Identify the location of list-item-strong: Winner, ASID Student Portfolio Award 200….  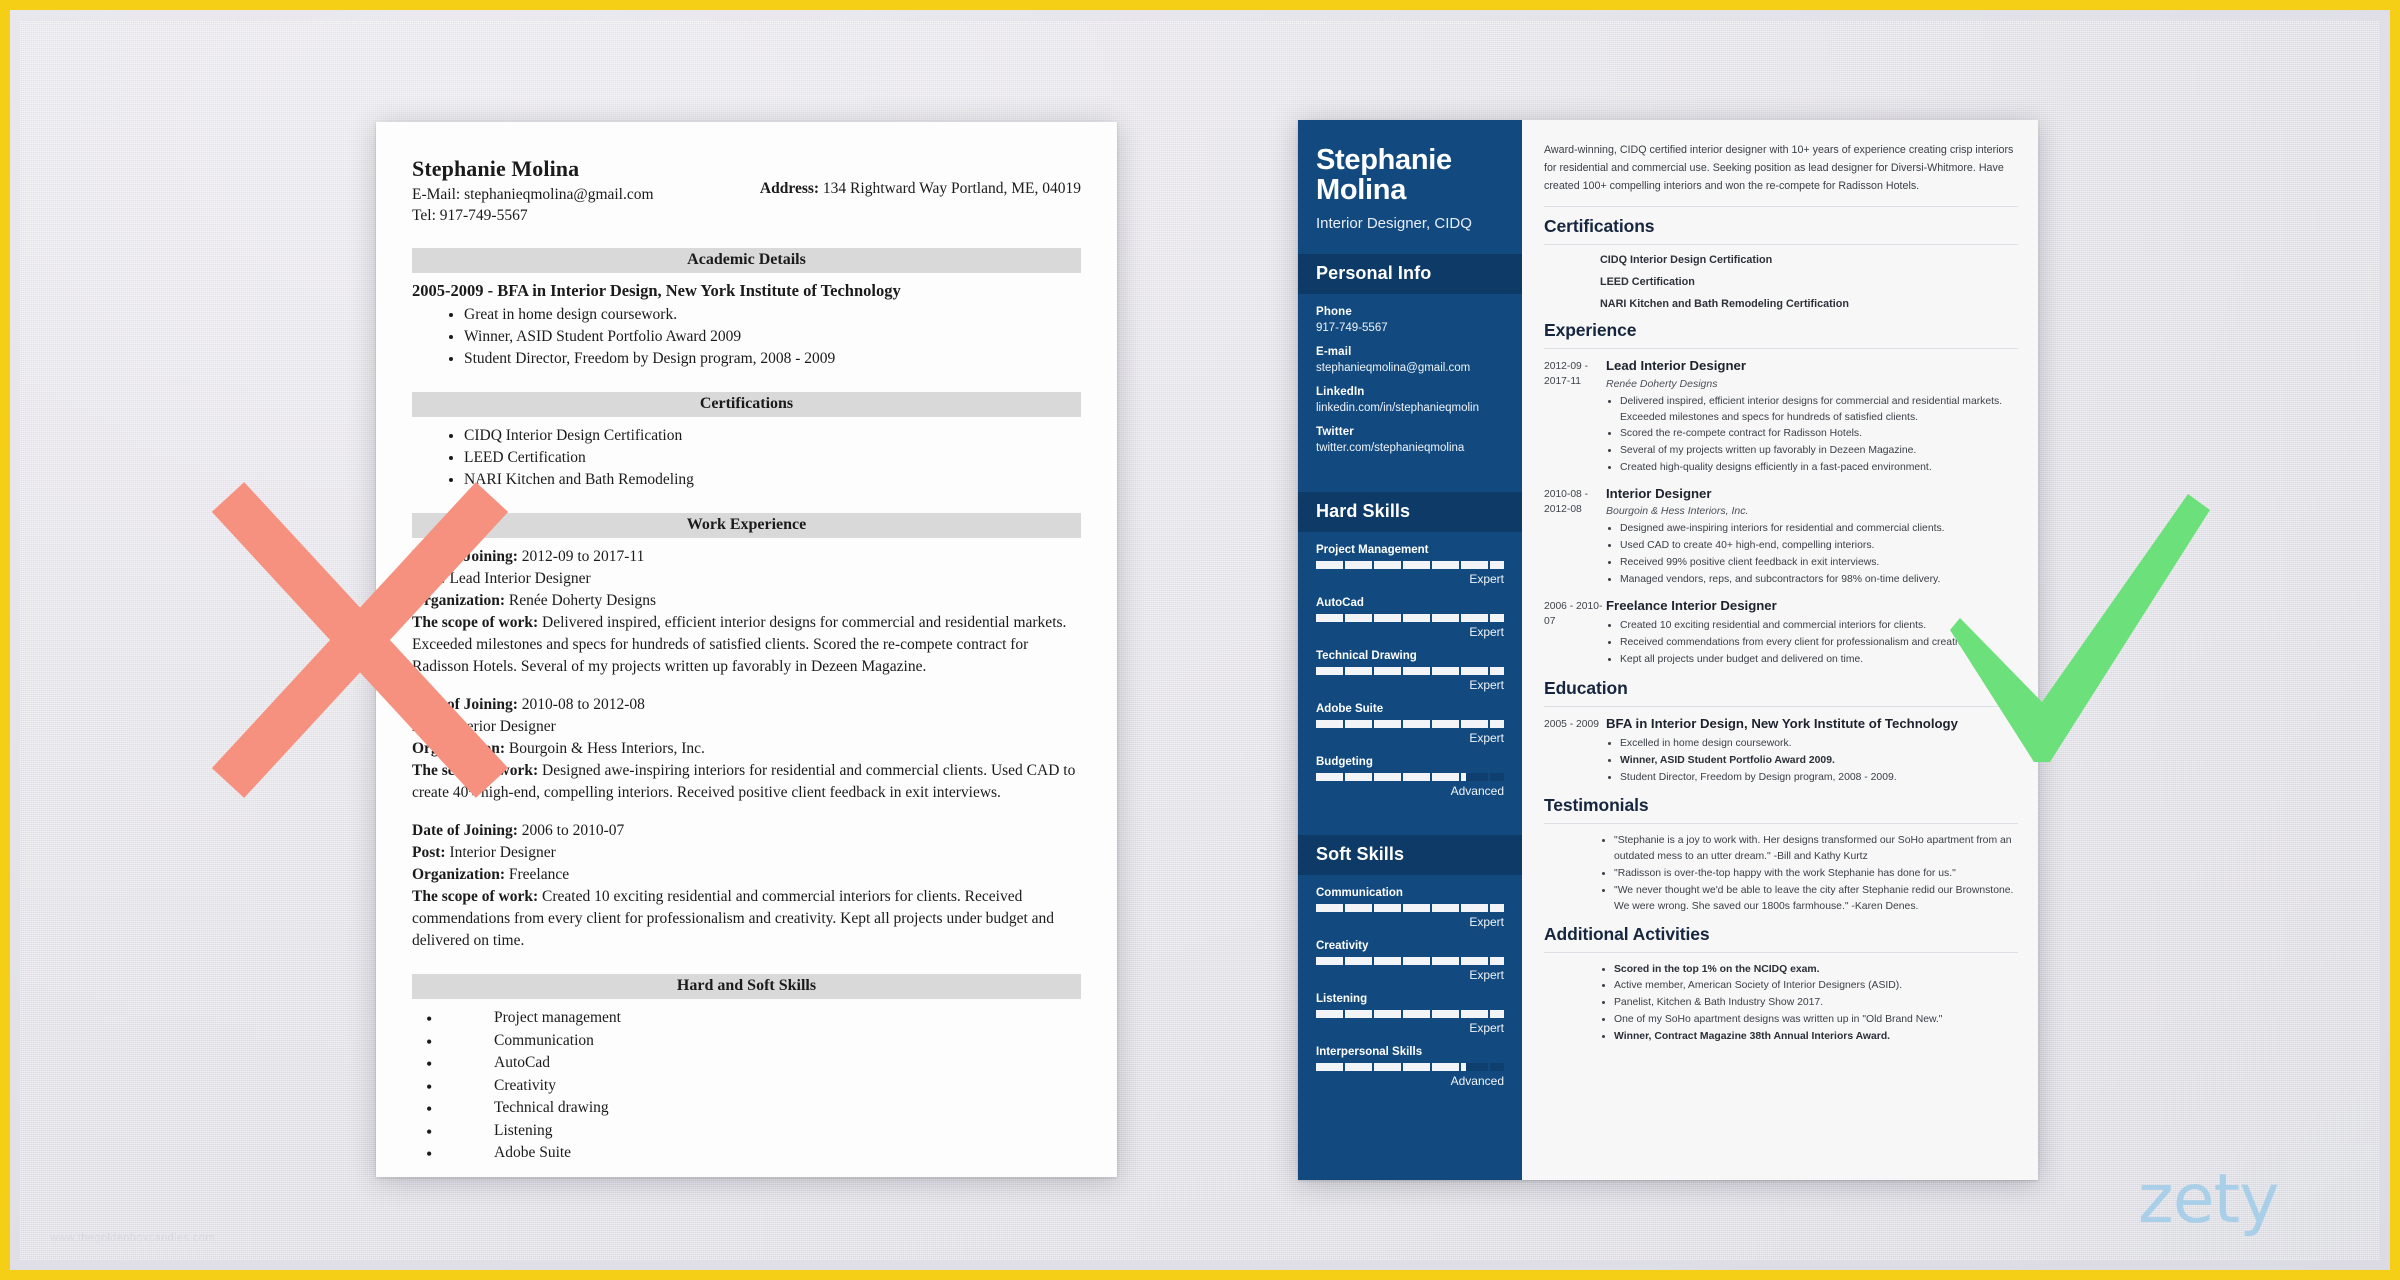
(1727, 760).